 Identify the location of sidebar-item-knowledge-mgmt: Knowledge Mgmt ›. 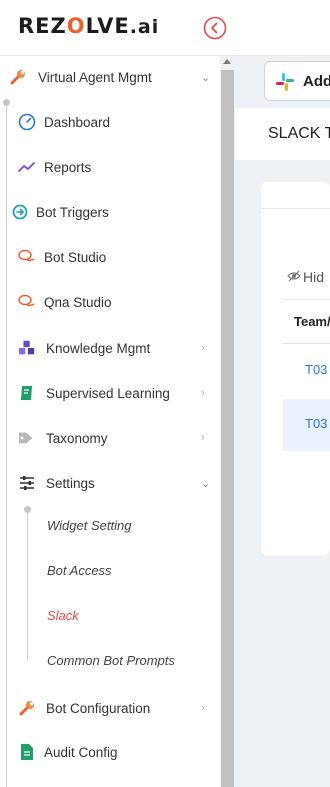
(110, 348).